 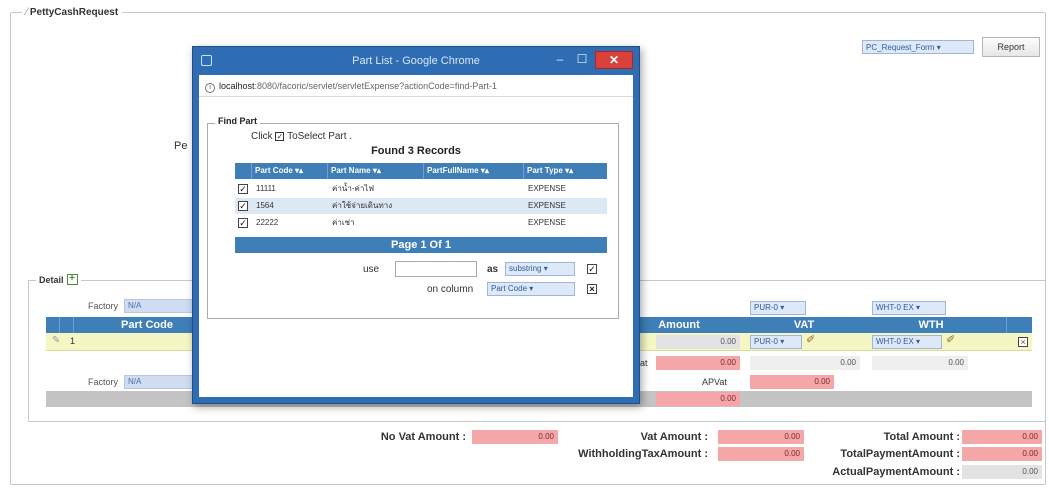 I want to click on row-wth-select-value: WHT-0 EX, so click(x=895, y=341).